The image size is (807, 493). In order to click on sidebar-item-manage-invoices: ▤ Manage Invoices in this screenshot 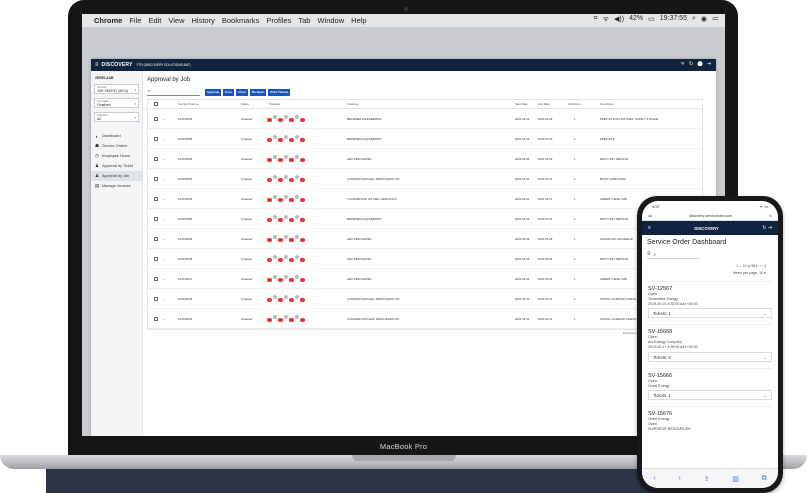, I will do `click(116, 186)`.